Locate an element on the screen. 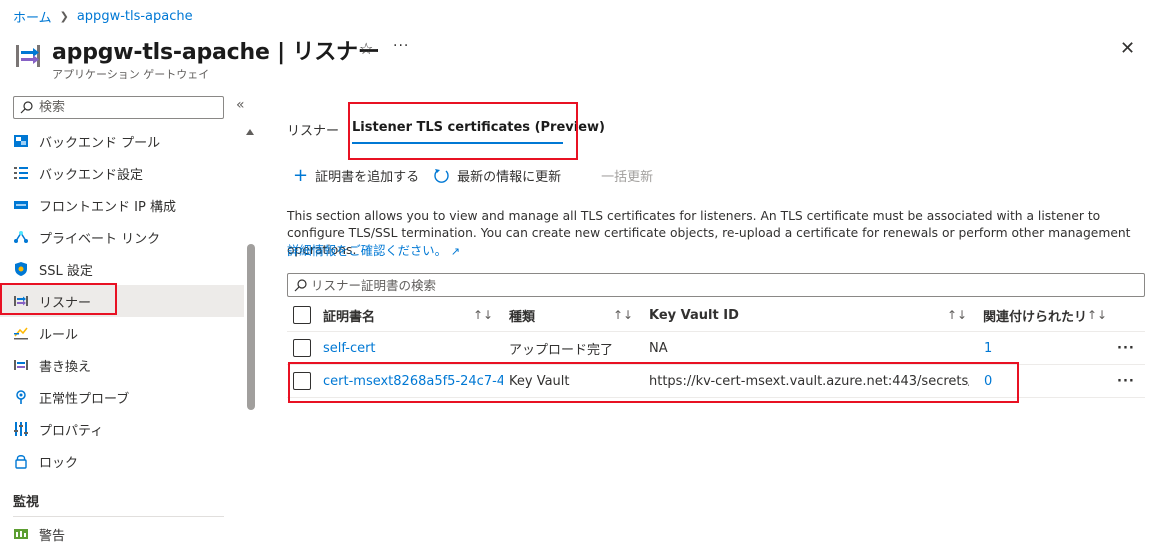  sidebar-item-backend-settings: バックエンド設定 is located at coordinates (122, 173).